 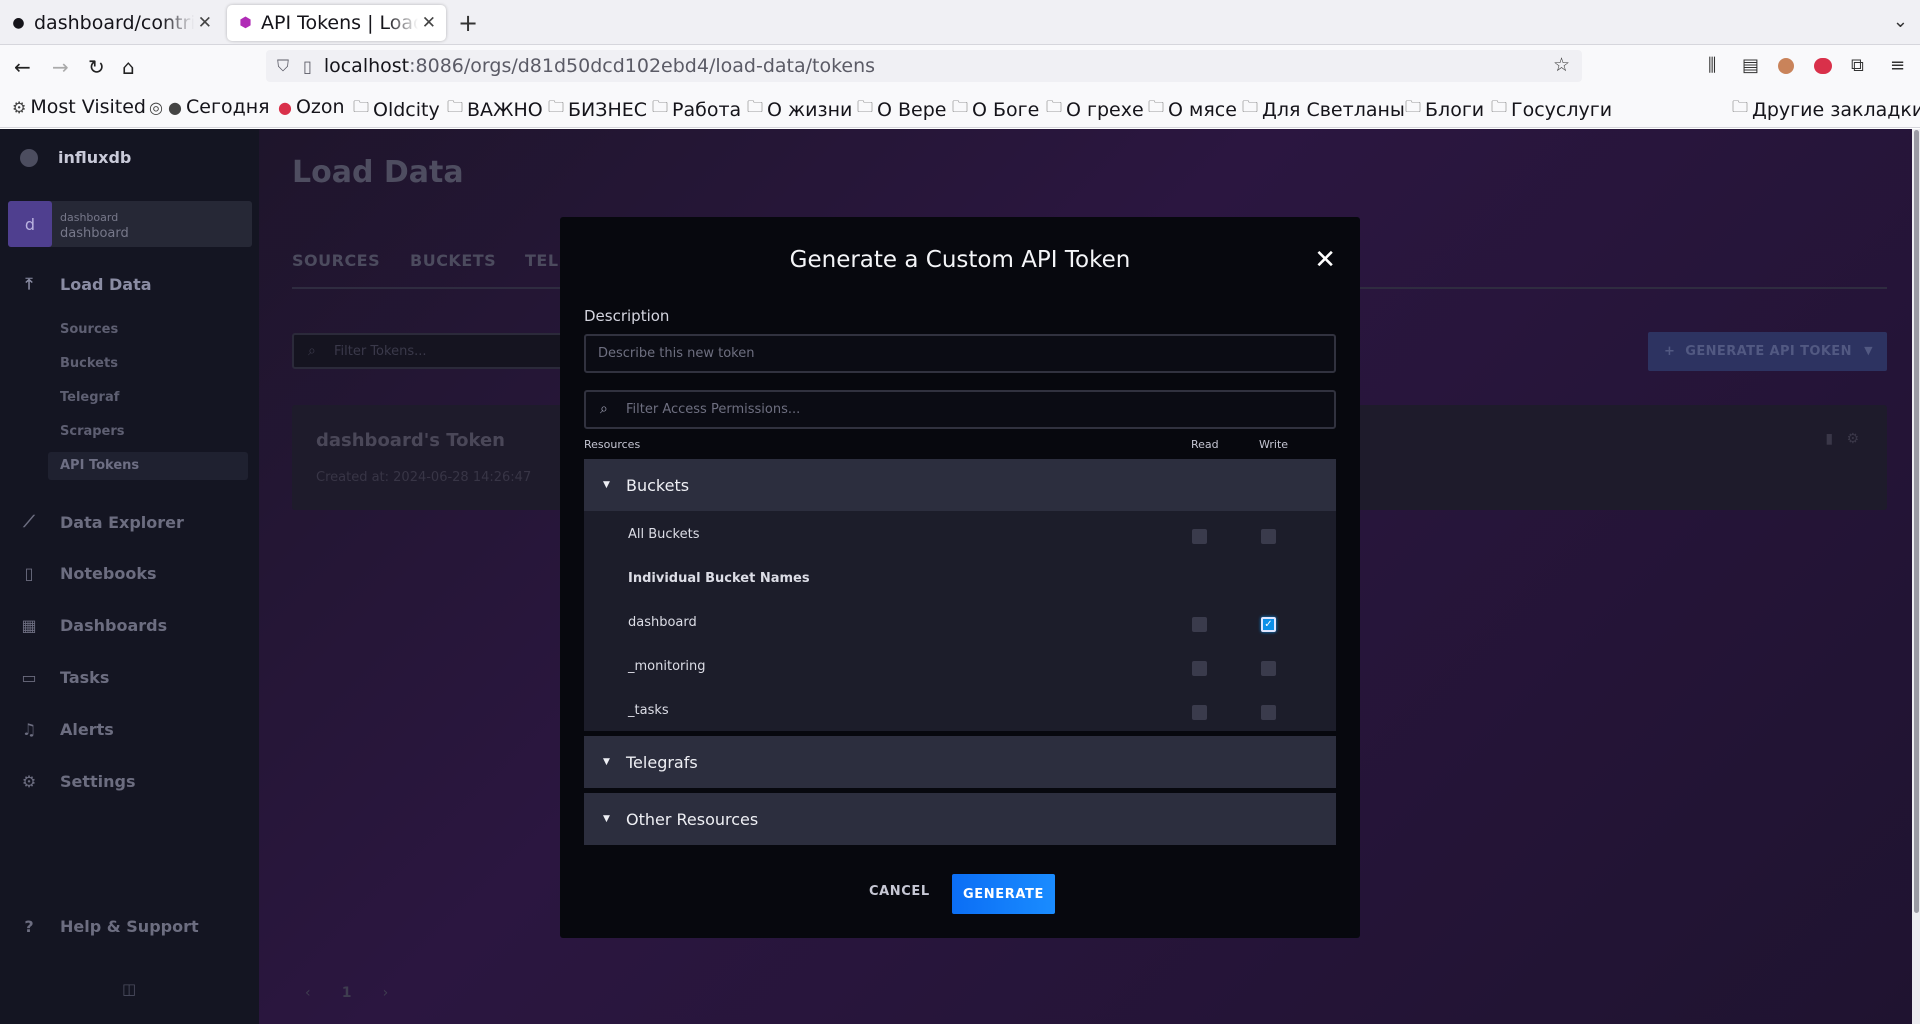 What do you see at coordinates (1562, 109) in the screenshot?
I see `bookmark-label: Госуслуги` at bounding box center [1562, 109].